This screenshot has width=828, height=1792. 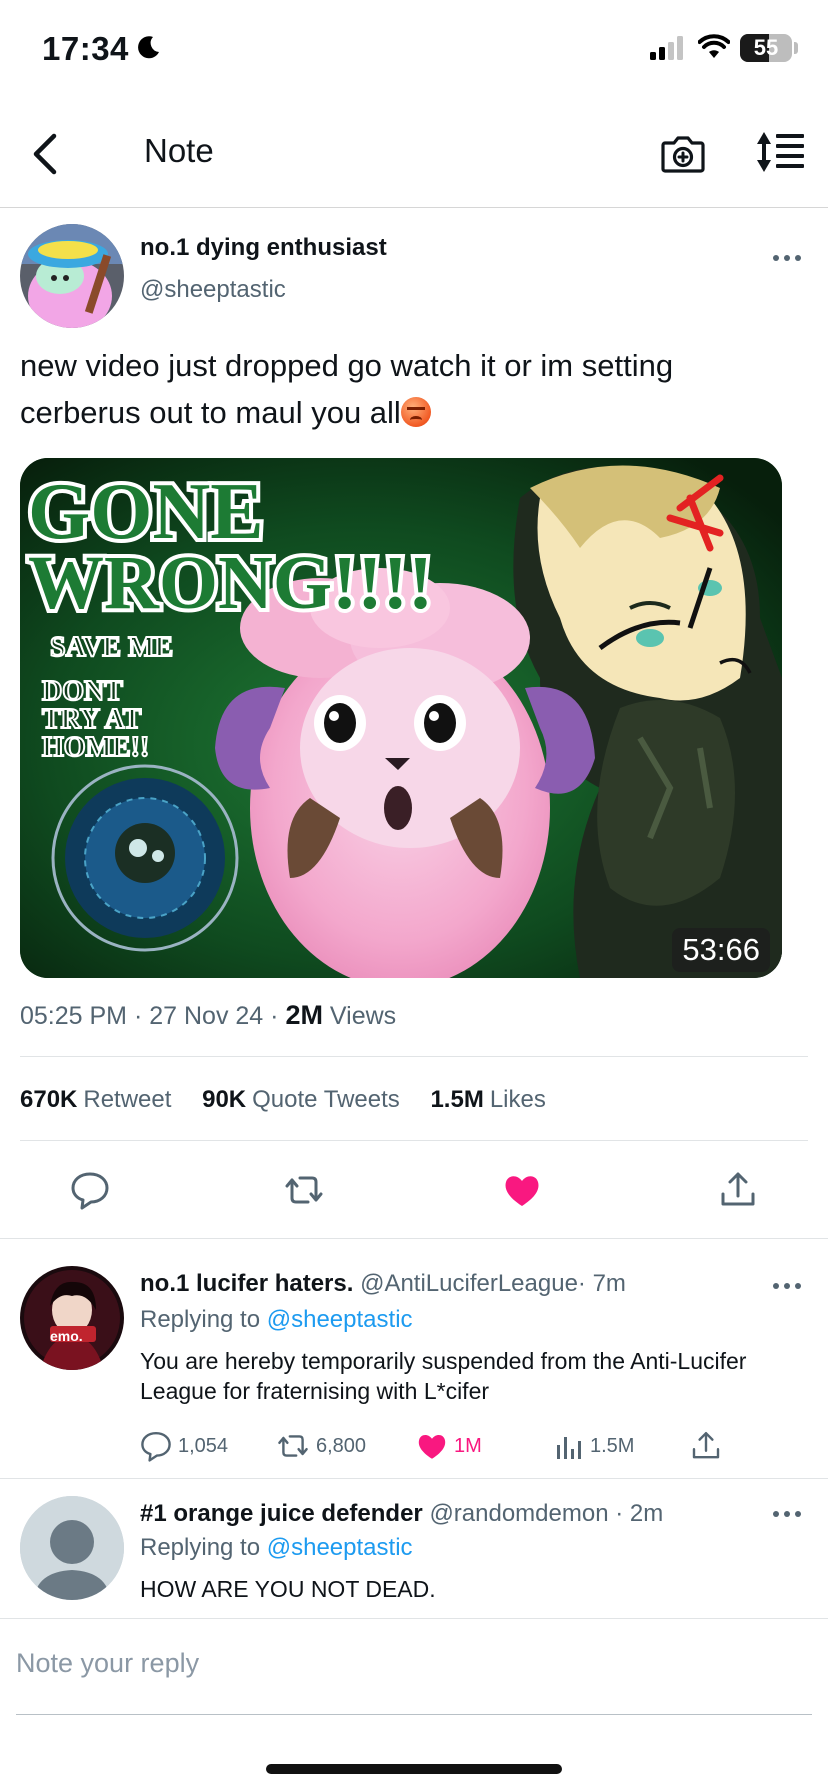 I want to click on reply-like-count: 1M, so click(x=468, y=1445).